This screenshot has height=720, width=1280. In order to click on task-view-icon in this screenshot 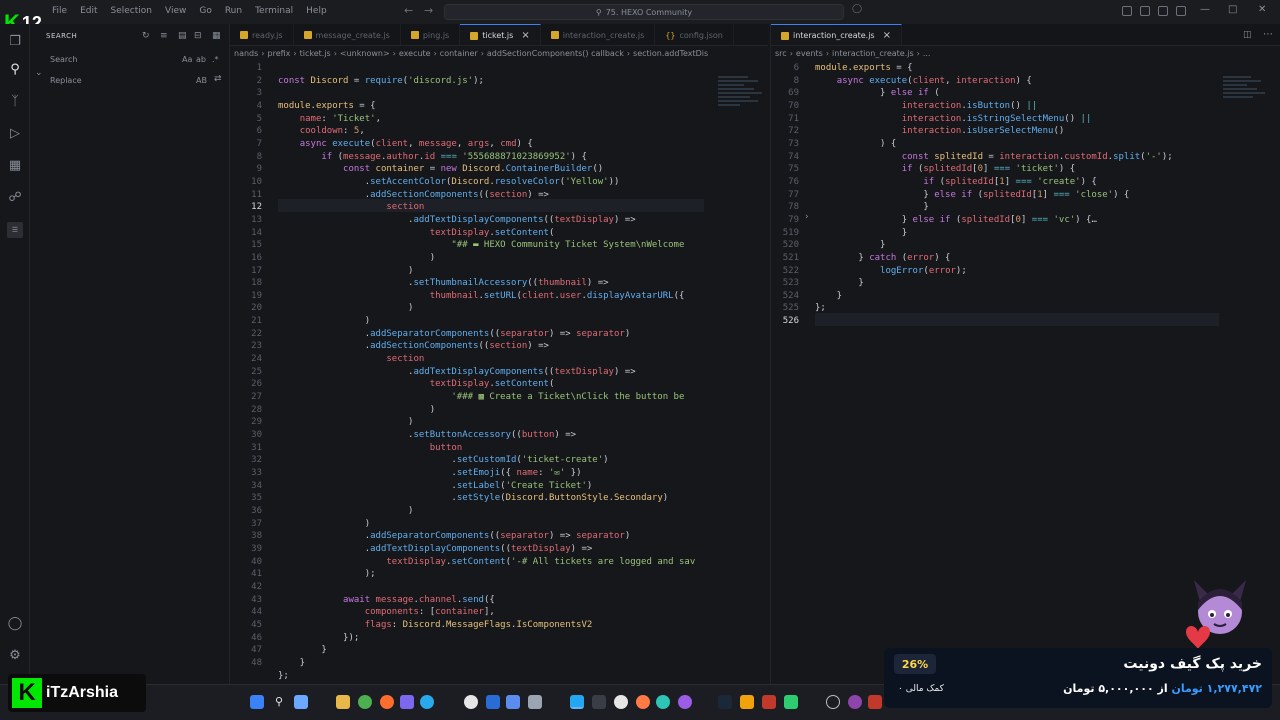, I will do `click(301, 702)`.